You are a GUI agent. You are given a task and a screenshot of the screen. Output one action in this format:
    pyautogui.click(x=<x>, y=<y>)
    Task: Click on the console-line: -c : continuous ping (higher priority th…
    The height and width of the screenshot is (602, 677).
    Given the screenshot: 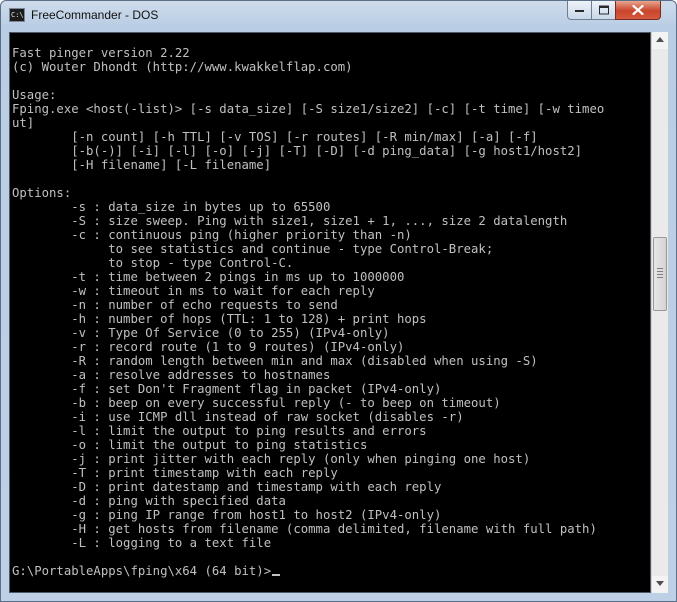 What is the action you would take?
    pyautogui.click(x=212, y=235)
    